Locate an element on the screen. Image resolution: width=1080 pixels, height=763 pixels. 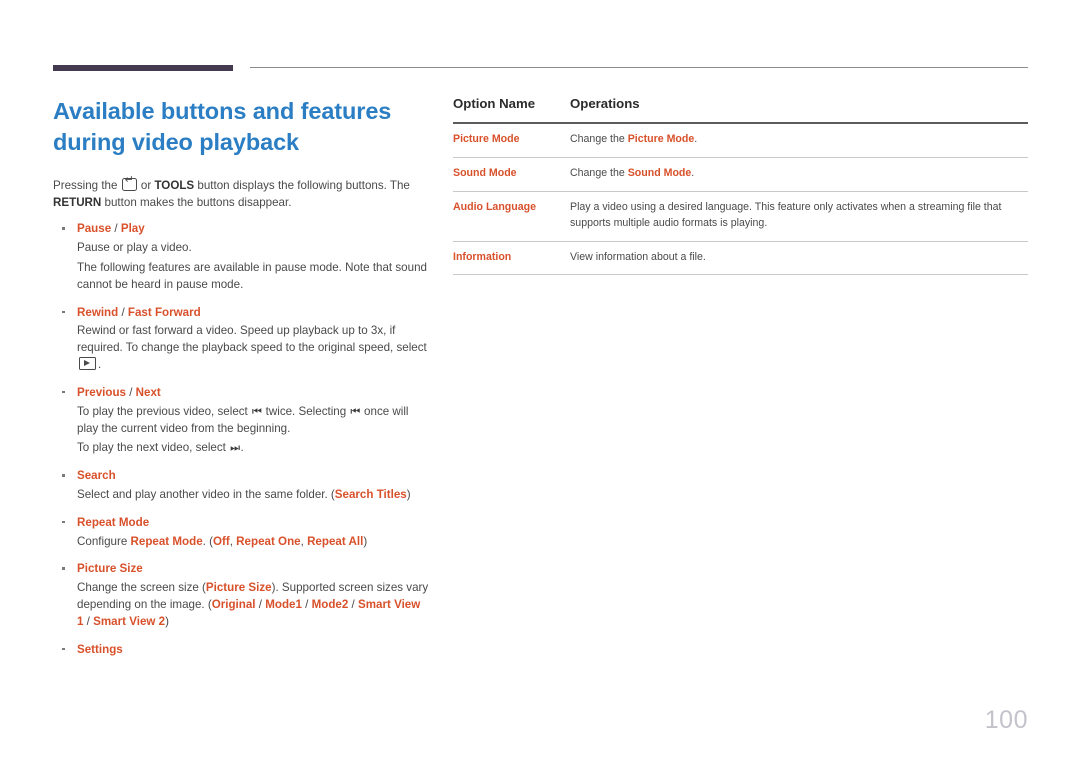
bullet-title-main: Picture Size is located at coordinates (110, 569).